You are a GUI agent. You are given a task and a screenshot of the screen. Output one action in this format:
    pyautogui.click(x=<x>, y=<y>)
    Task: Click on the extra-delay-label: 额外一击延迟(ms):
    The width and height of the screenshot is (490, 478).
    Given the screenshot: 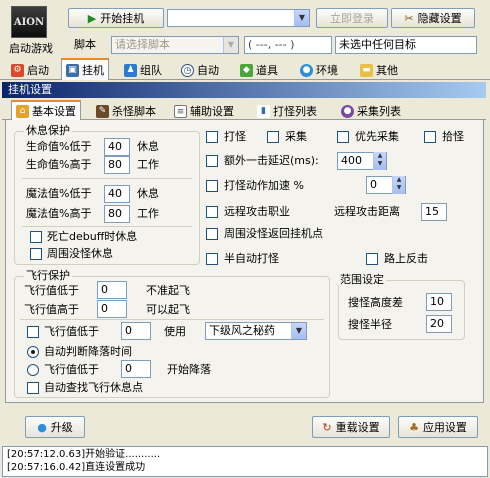 What is the action you would take?
    pyautogui.click(x=271, y=160)
    